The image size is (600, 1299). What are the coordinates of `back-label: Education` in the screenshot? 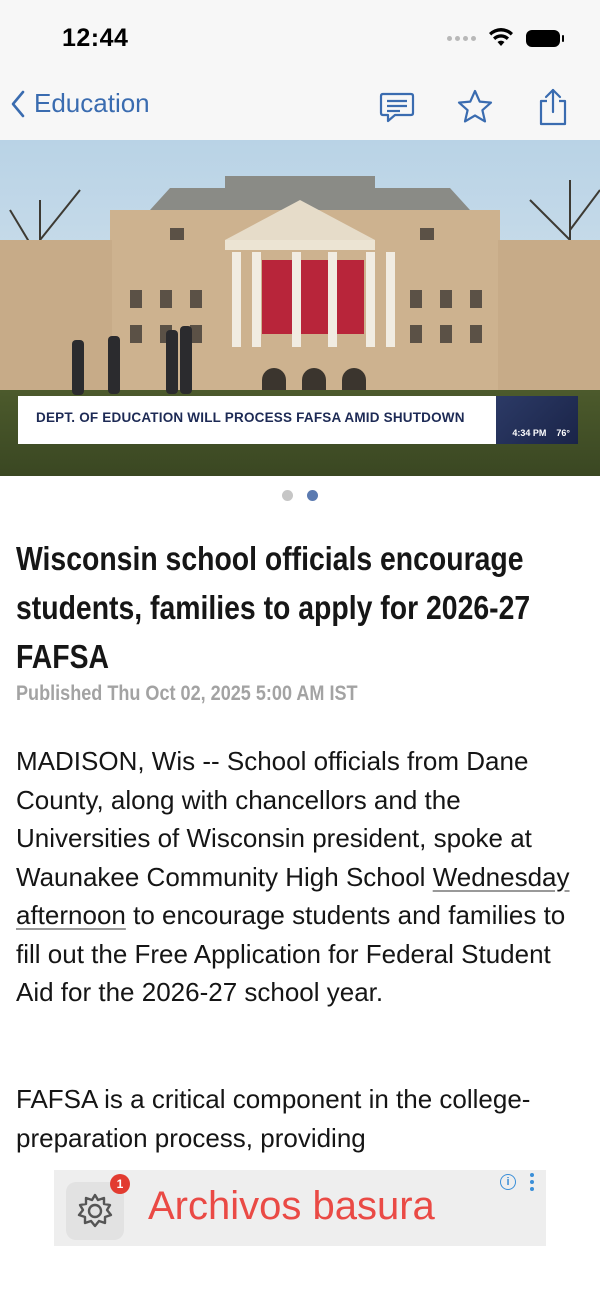 It's located at (92, 103).